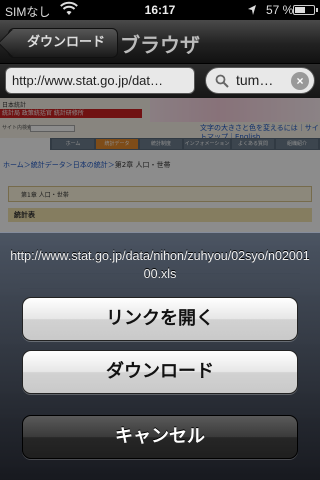  Describe the element at coordinates (280, 10) in the screenshot. I see `battery-percent: 57 %` at that location.